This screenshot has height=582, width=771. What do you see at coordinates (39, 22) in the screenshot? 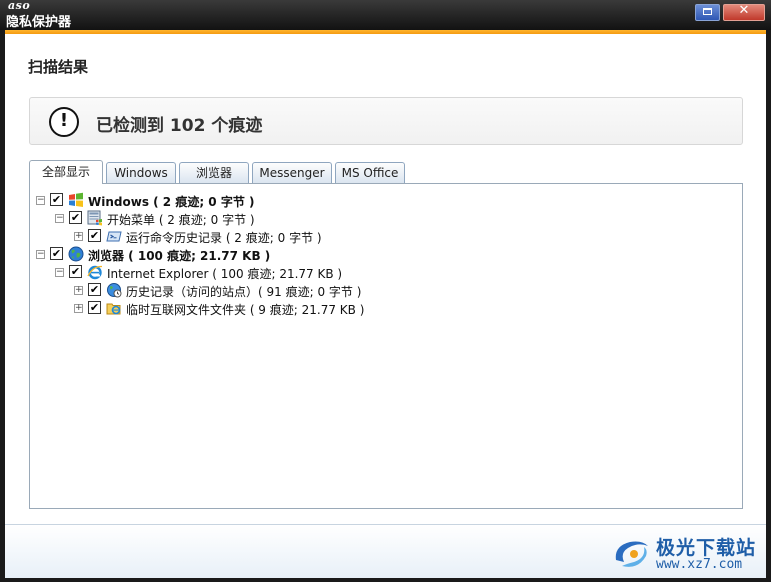
I see `window-title: 隐私保护器` at bounding box center [39, 22].